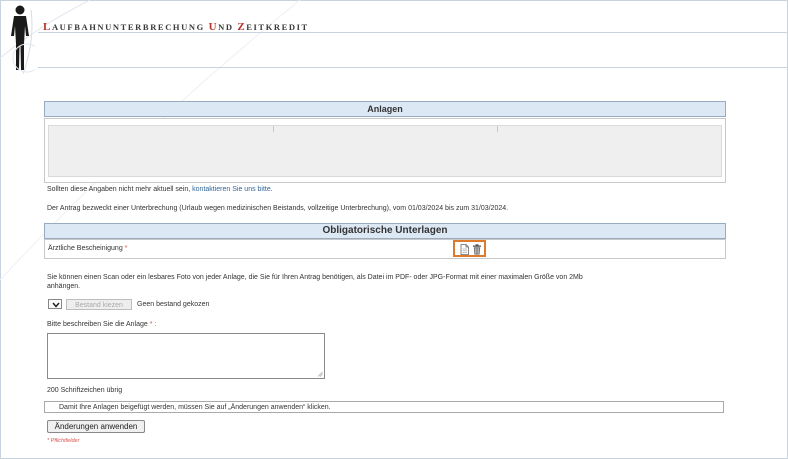 This screenshot has width=788, height=459. What do you see at coordinates (96, 426) in the screenshot?
I see `apply-changes-button: Änderungen anwenden` at bounding box center [96, 426].